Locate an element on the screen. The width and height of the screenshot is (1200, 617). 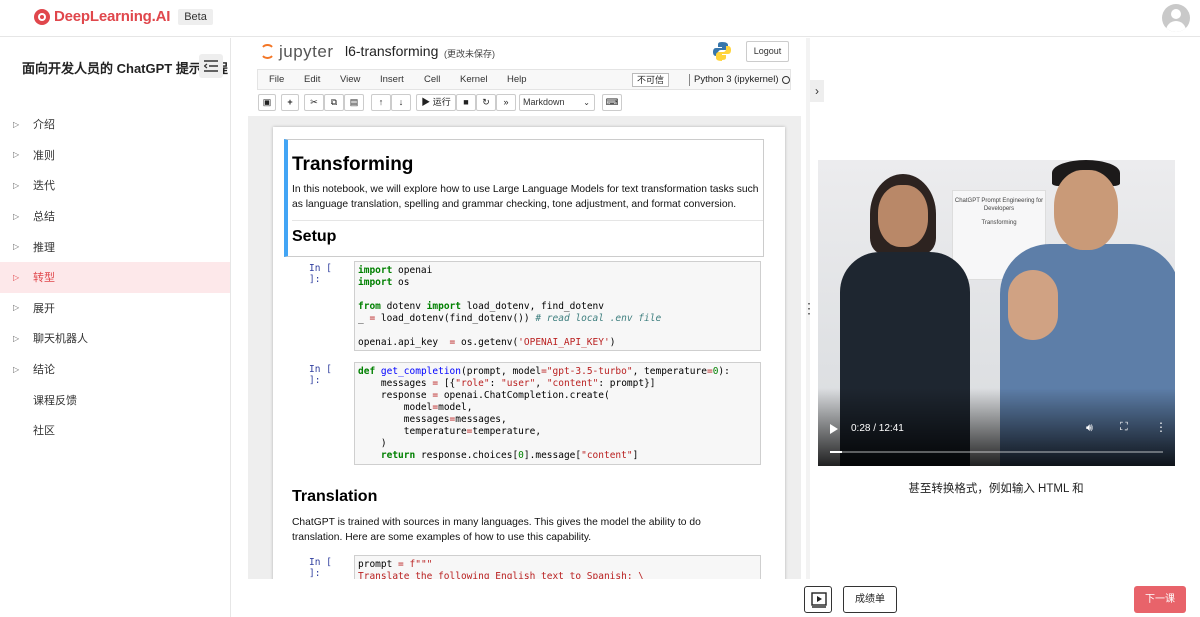
kernel-name: Python 3 (ipykernel) is located at coordinates (736, 79).